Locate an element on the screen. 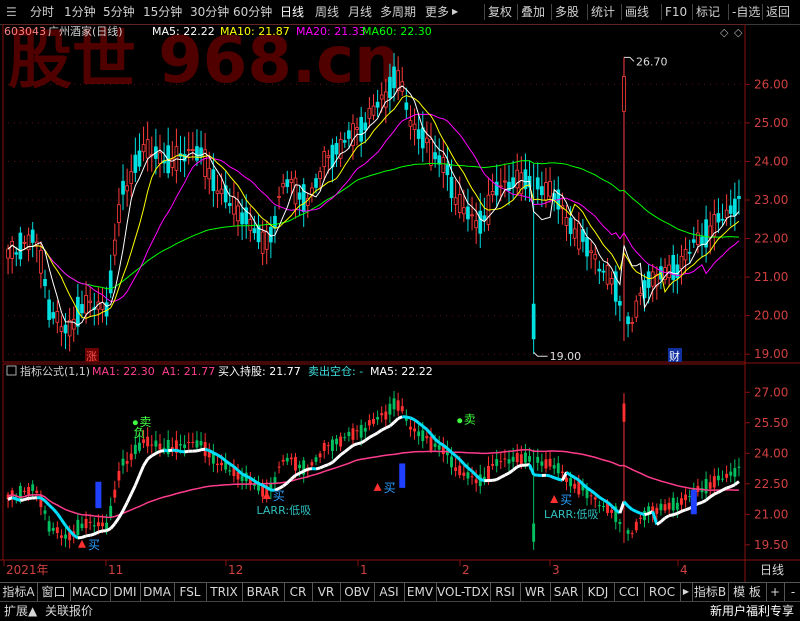 This screenshot has height=621, width=800. toolbar-action-1: 叠加 is located at coordinates (533, 12).